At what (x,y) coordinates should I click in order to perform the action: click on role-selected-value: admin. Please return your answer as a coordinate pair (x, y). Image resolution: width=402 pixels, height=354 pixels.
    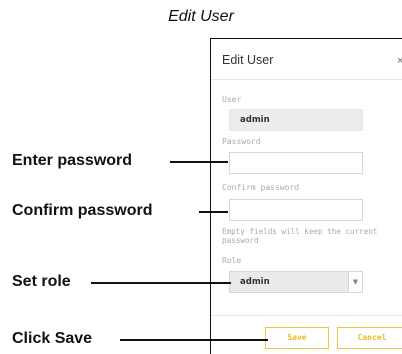
    Looking at the image, I should click on (255, 282).